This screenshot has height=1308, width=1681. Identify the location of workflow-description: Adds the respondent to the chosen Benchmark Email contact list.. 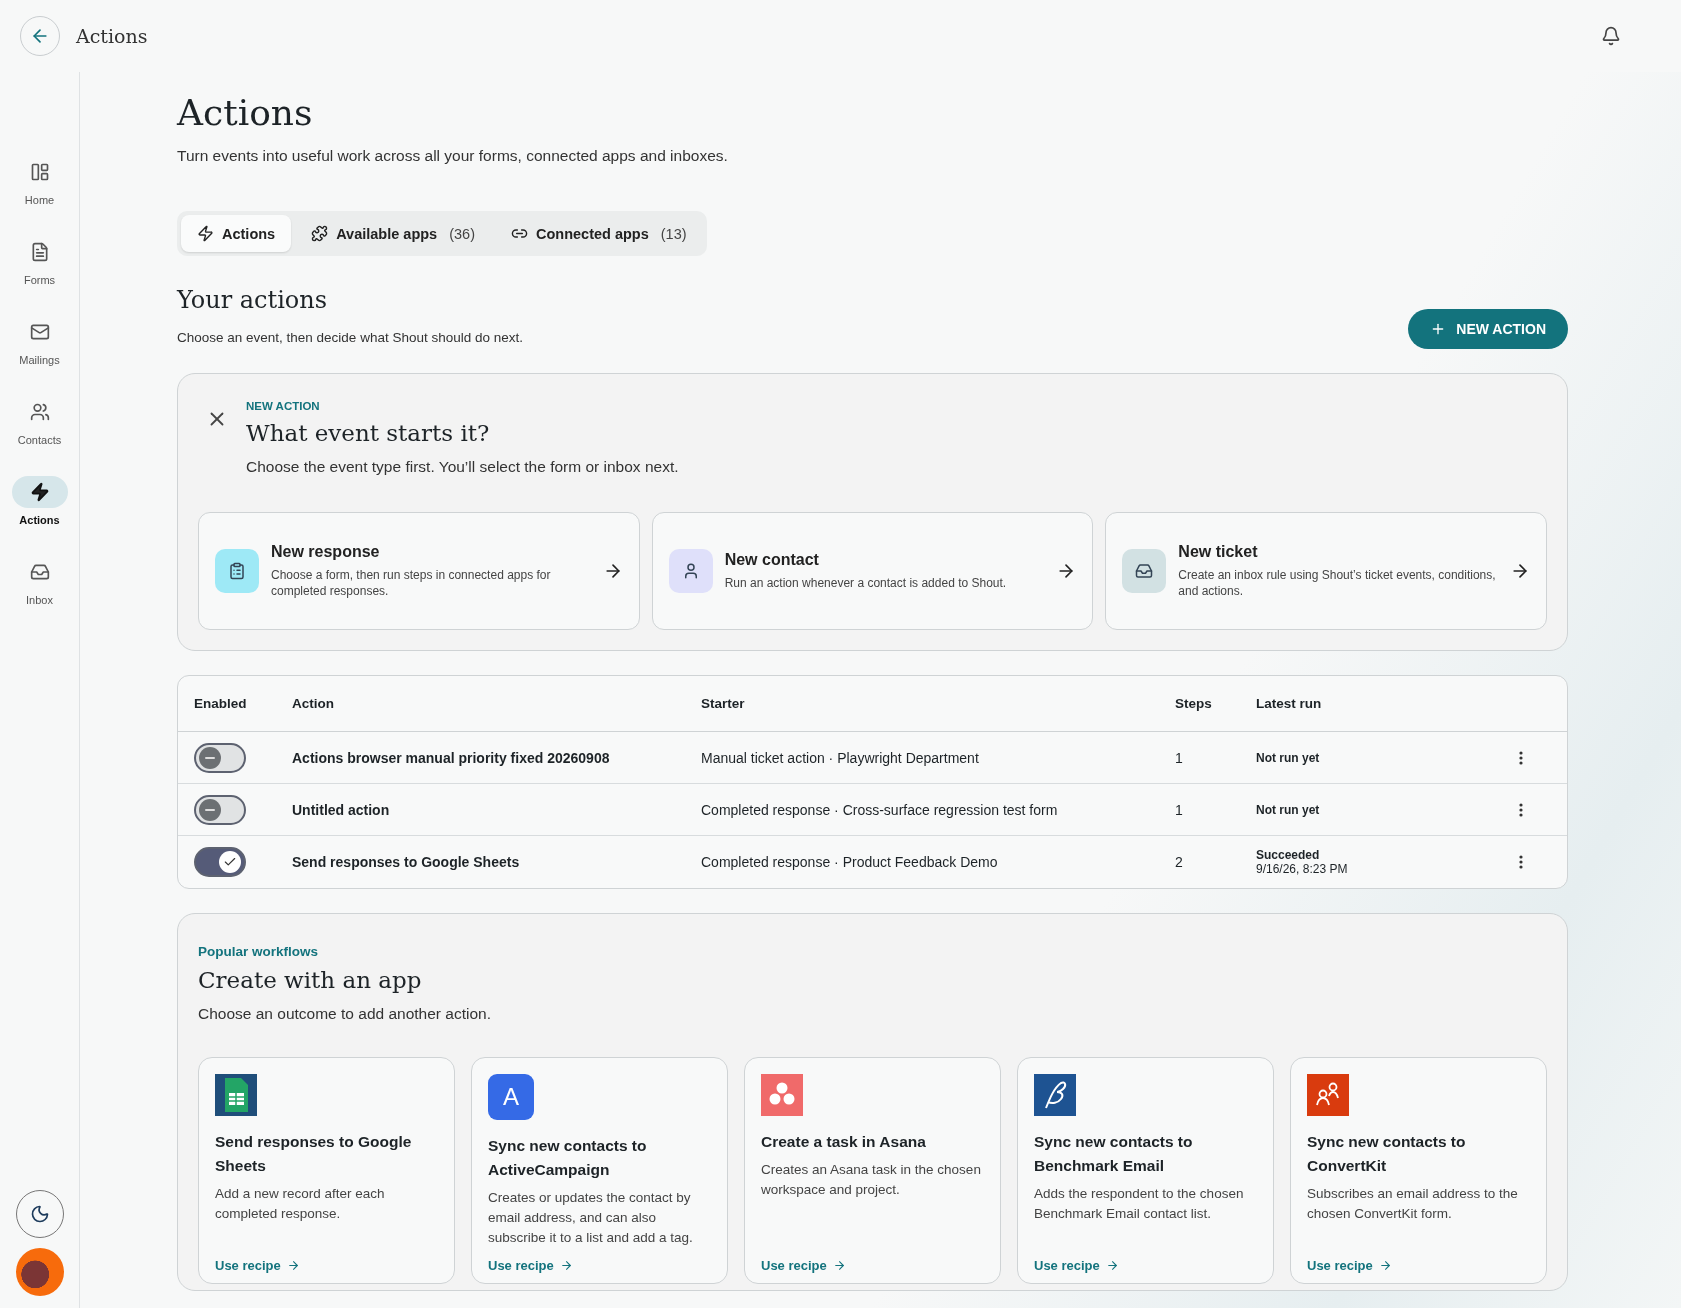
(1139, 1204).